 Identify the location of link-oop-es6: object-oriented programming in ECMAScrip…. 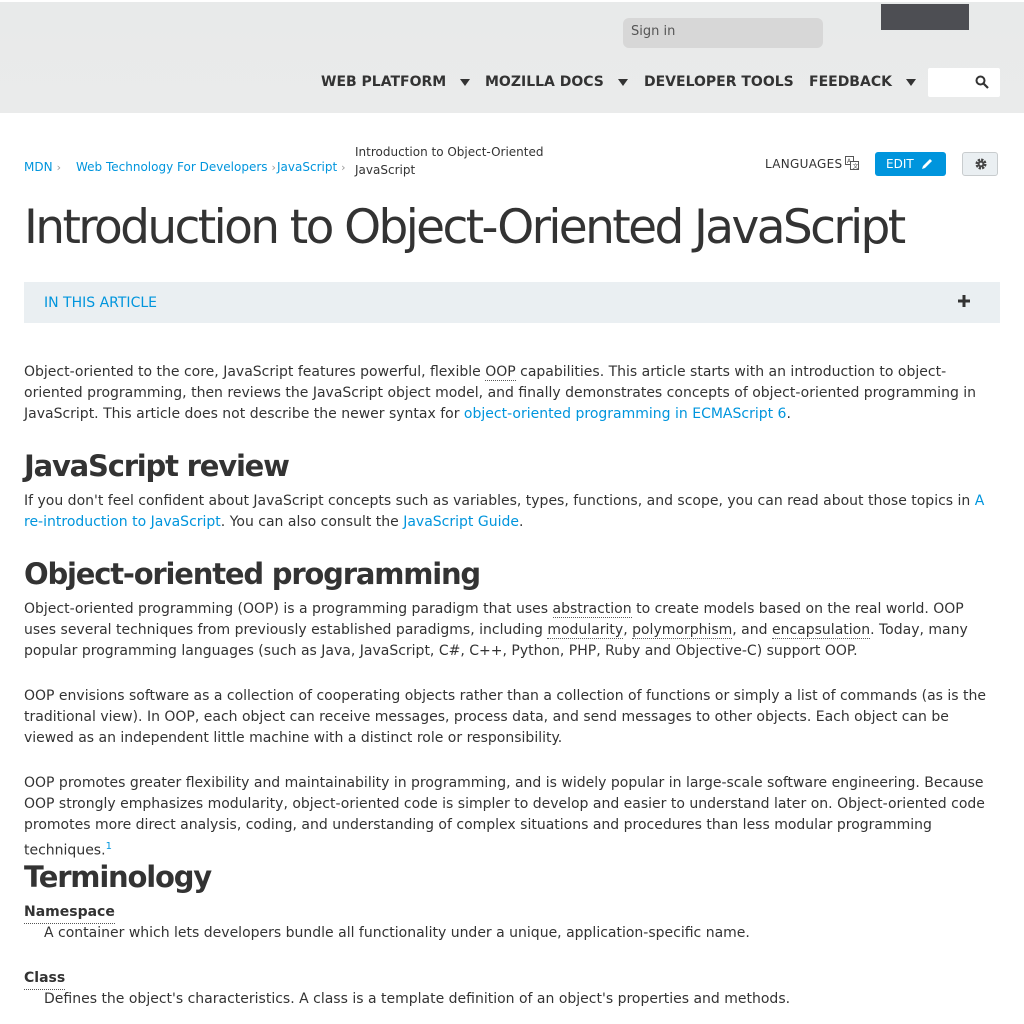
(625, 414).